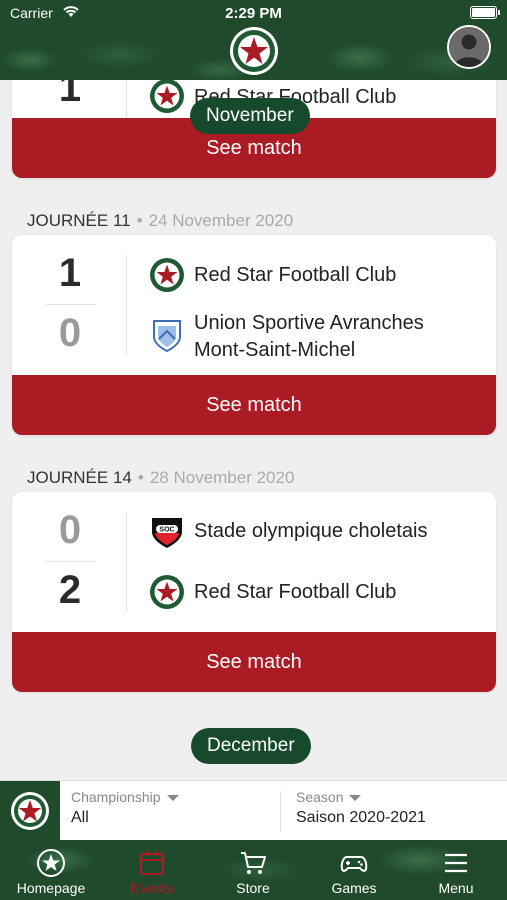 This screenshot has height=900, width=507. What do you see at coordinates (251, 746) in the screenshot?
I see `month-header-december: December` at bounding box center [251, 746].